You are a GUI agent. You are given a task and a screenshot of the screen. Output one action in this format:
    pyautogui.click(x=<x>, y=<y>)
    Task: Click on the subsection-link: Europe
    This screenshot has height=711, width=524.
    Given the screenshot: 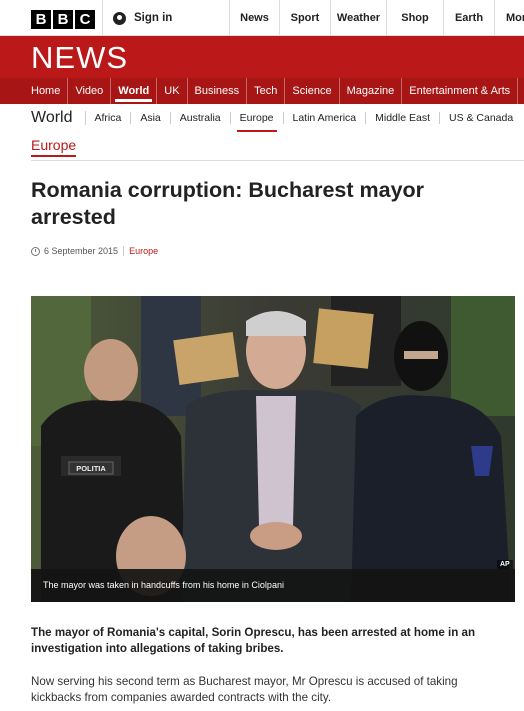 What is the action you would take?
    pyautogui.click(x=54, y=147)
    